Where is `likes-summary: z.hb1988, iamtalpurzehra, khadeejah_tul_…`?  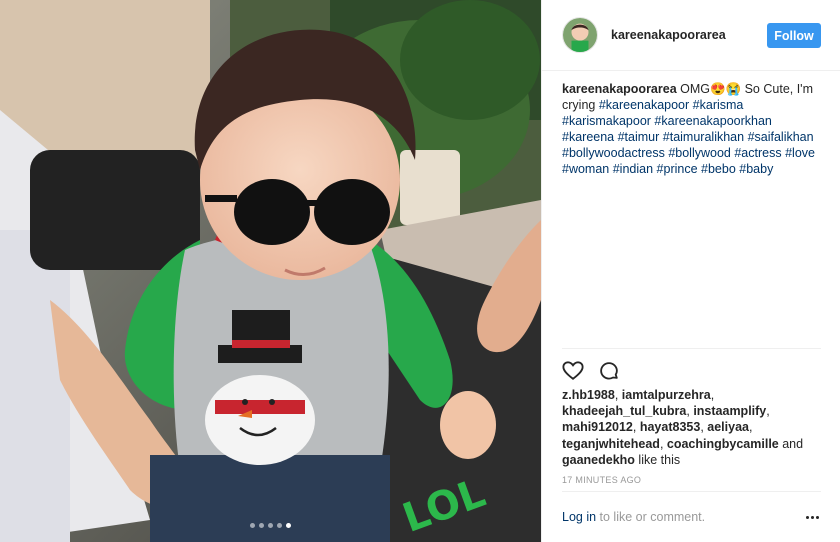
likes-summary: z.hb1988, iamtalpurzehra, khadeejah_tul_… is located at coordinates (683, 427).